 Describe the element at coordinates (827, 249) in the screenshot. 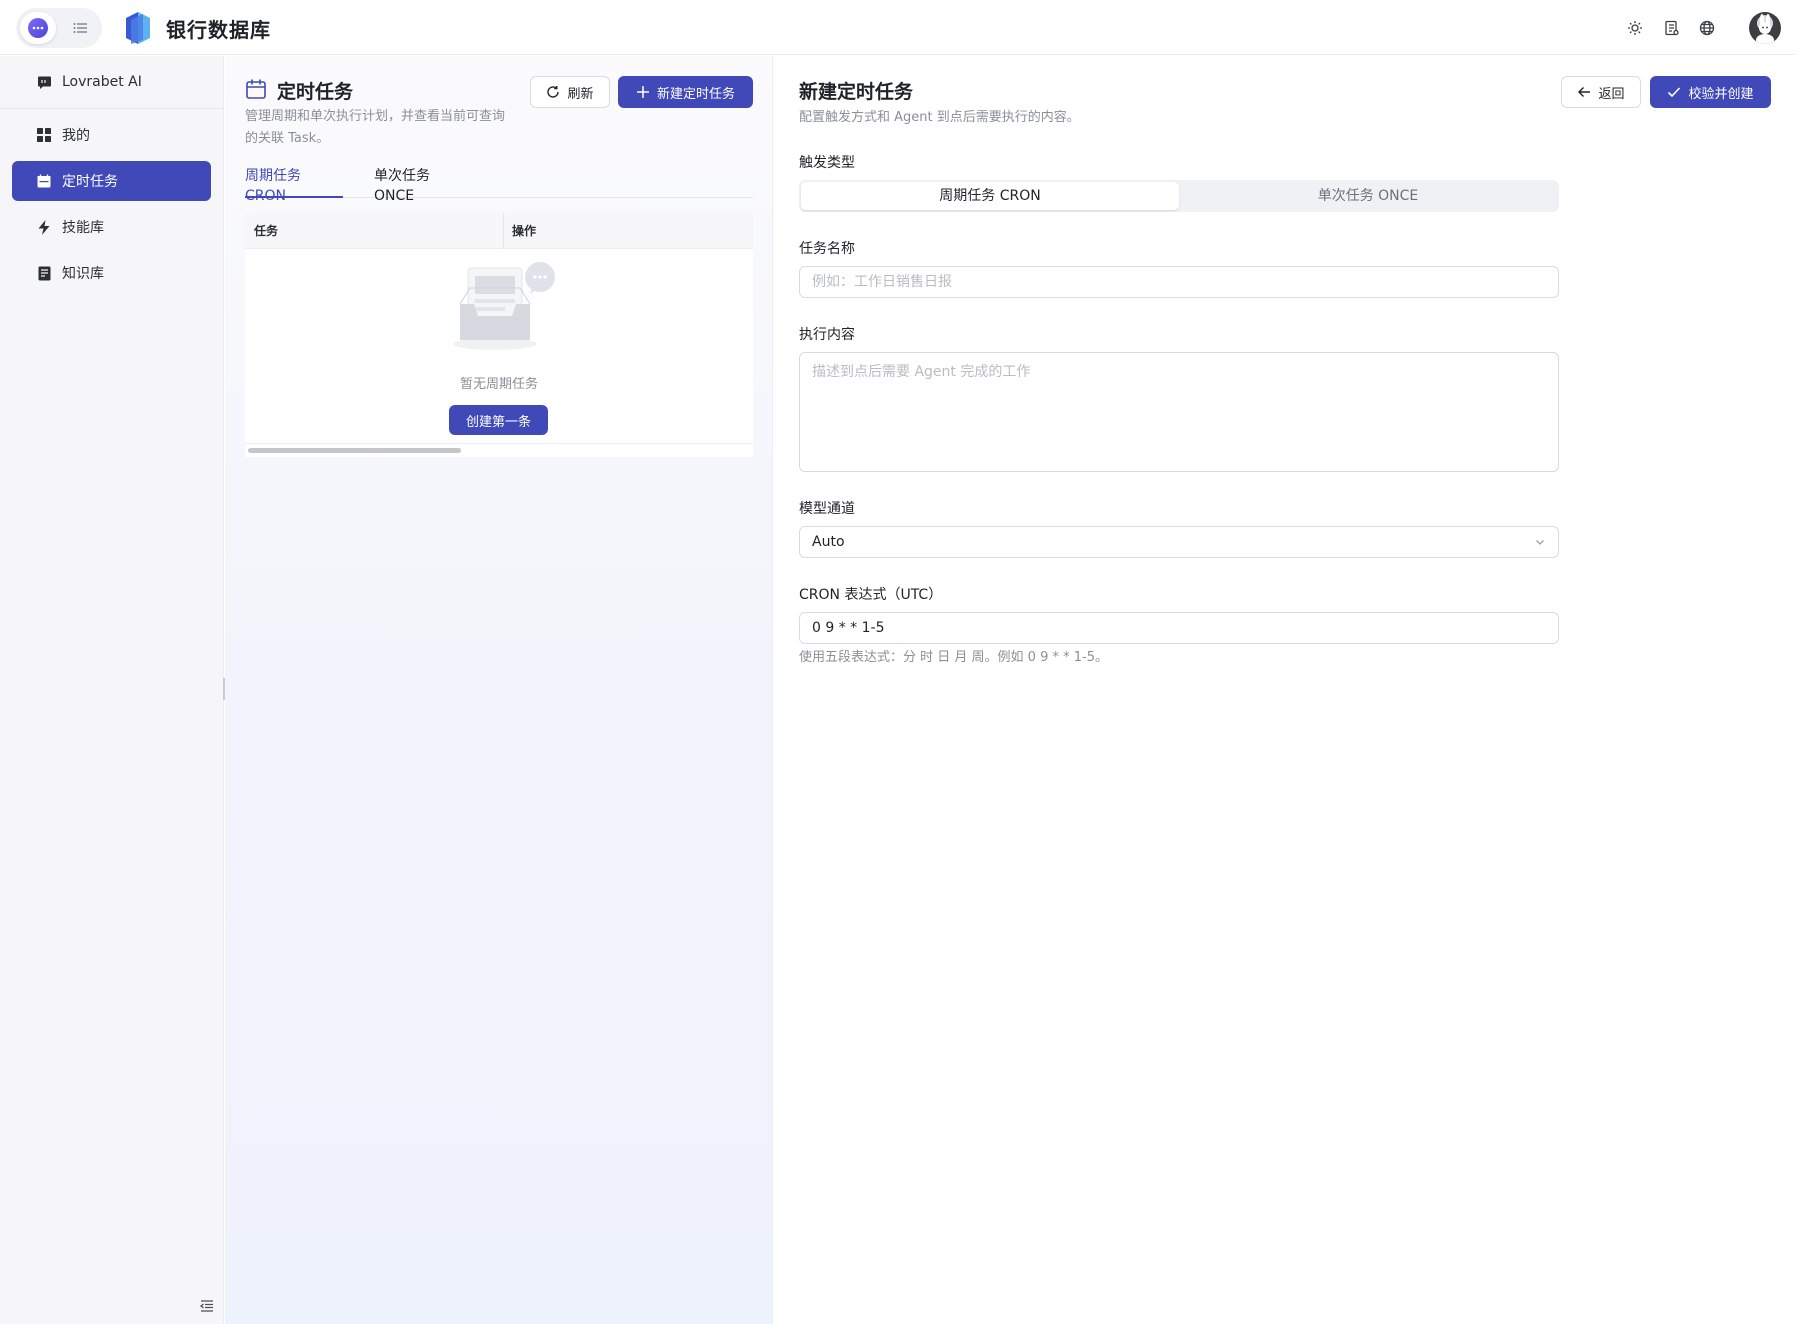

I see `task-name-label: 任务名称` at that location.